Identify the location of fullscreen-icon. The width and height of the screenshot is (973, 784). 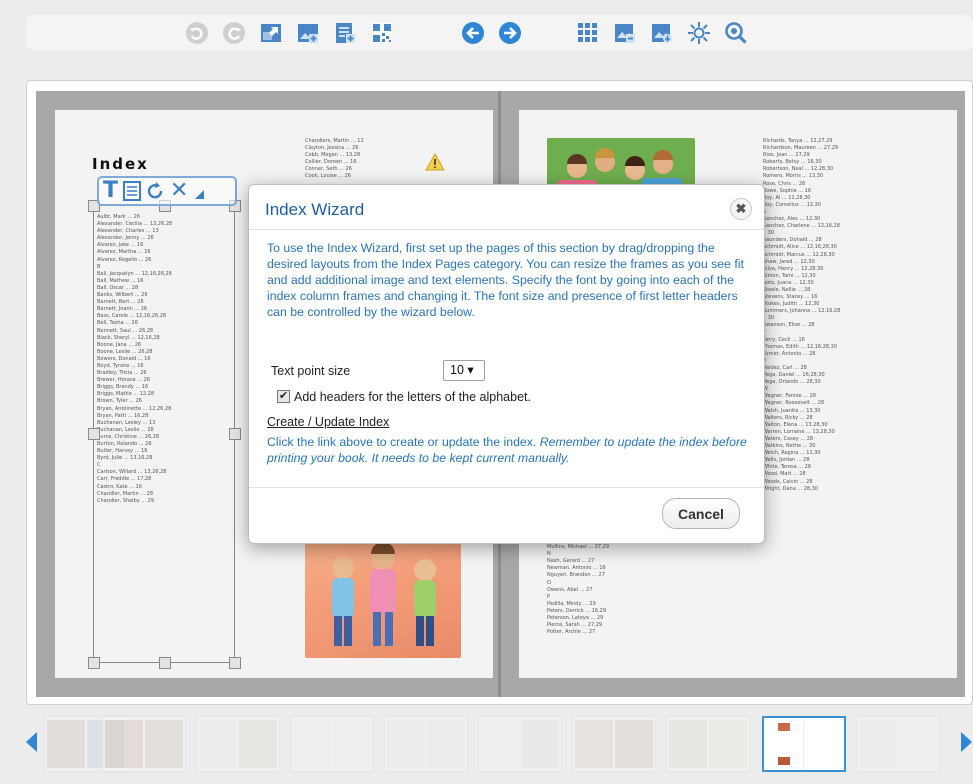
(271, 33).